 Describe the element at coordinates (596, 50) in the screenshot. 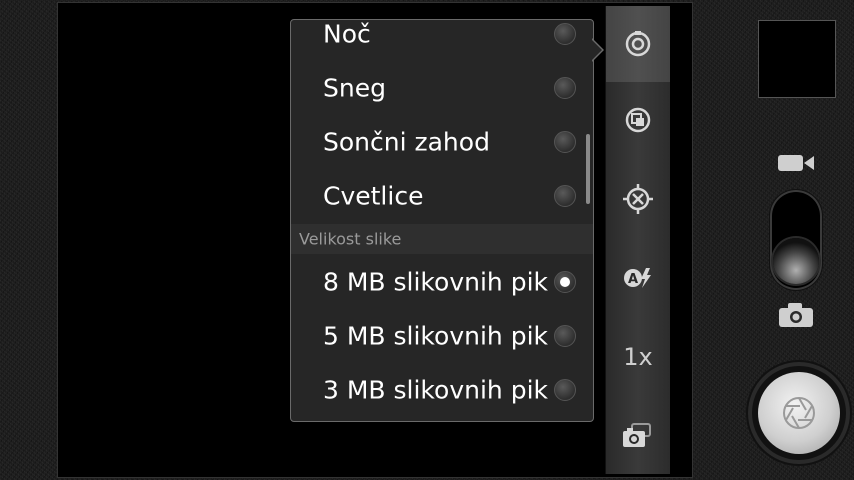

I see `popup-pointer-fill` at that location.